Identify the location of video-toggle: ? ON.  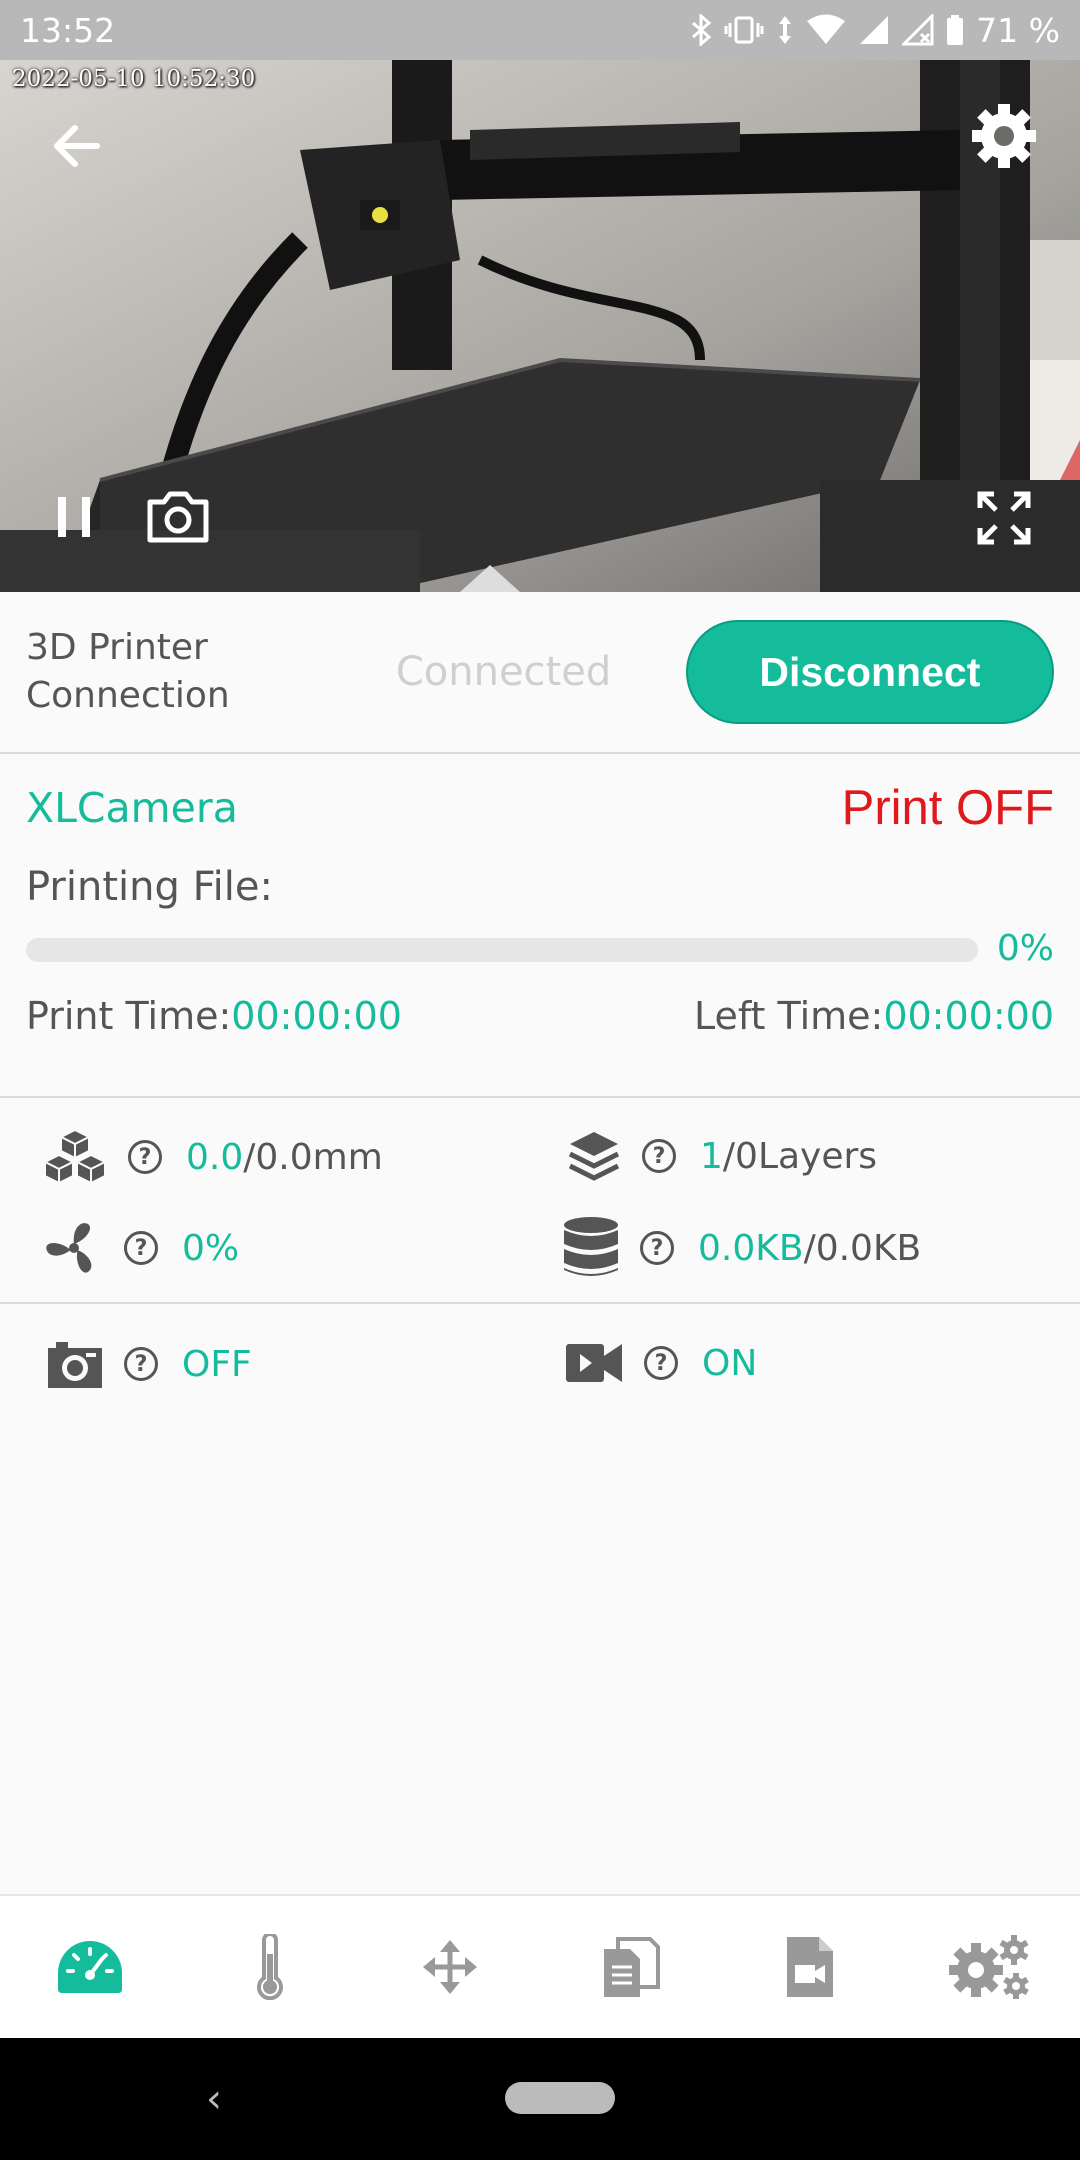
(660, 1363).